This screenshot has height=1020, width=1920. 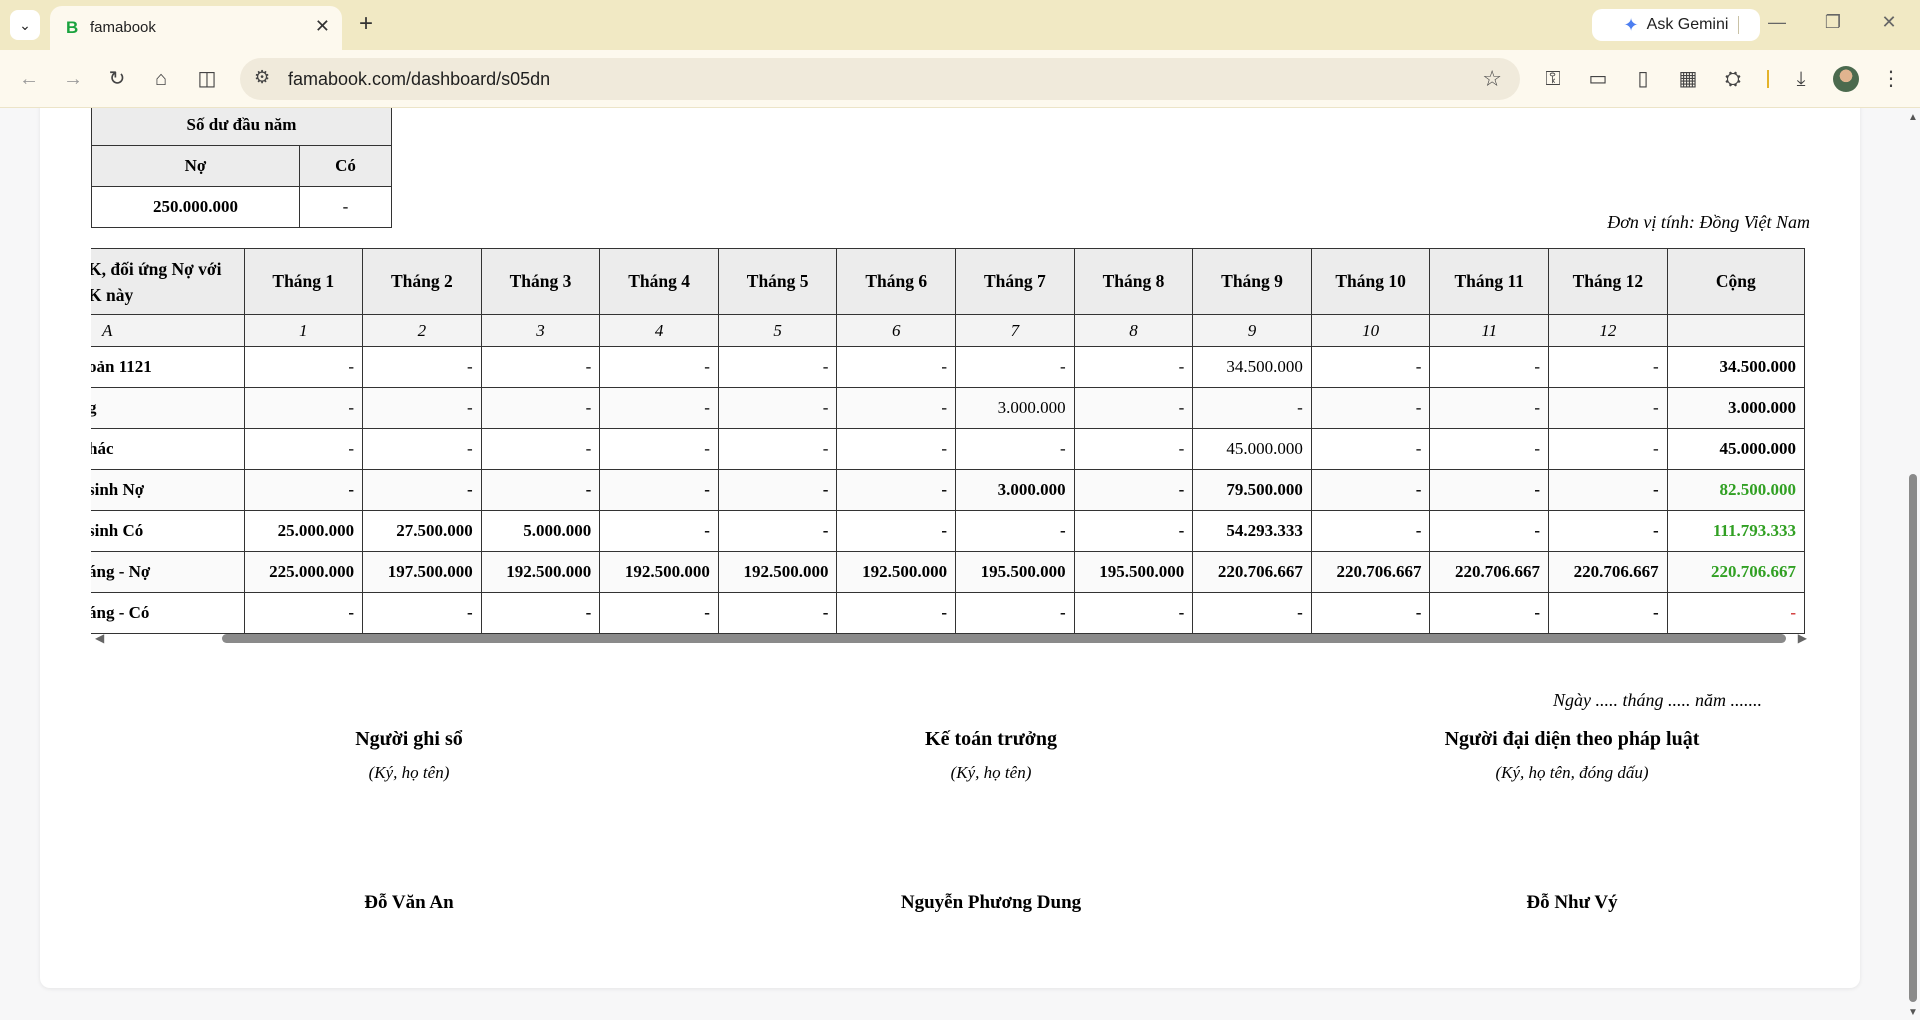 What do you see at coordinates (1889, 22) in the screenshot?
I see `close-window-icon: ✕` at bounding box center [1889, 22].